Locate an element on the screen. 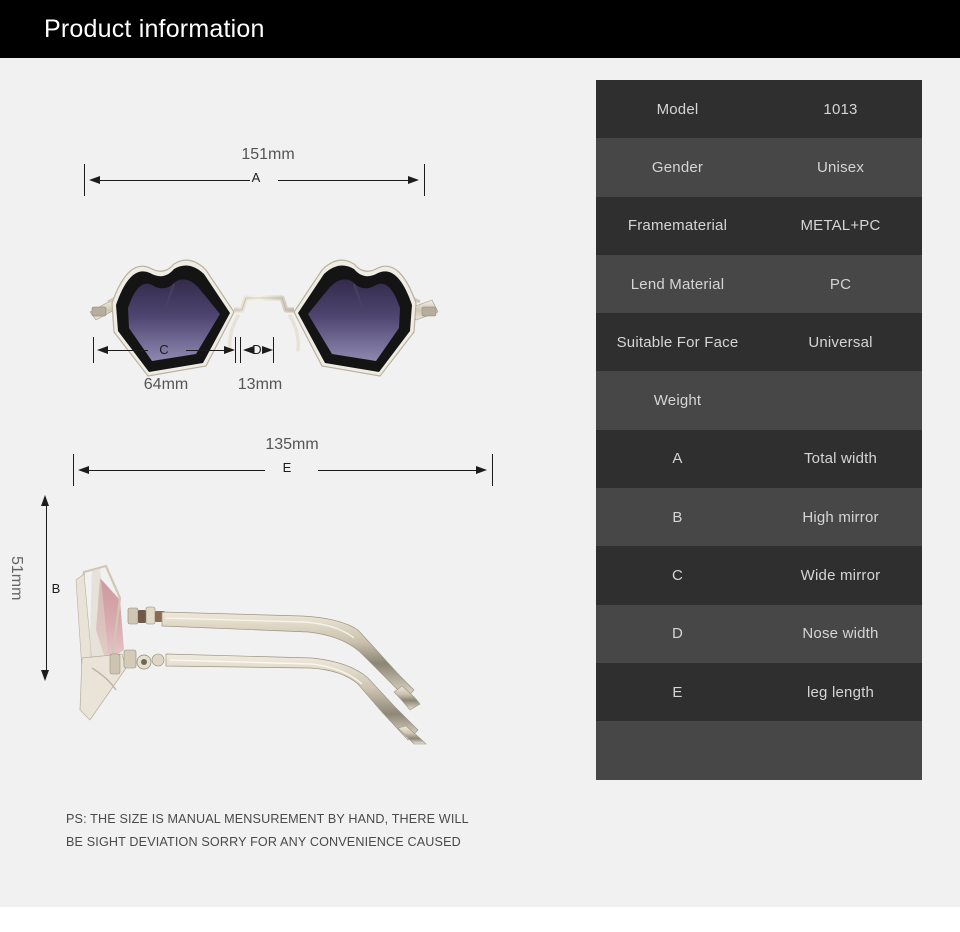 The height and width of the screenshot is (932, 960). spec-key: Suitable For Face is located at coordinates (677, 342).